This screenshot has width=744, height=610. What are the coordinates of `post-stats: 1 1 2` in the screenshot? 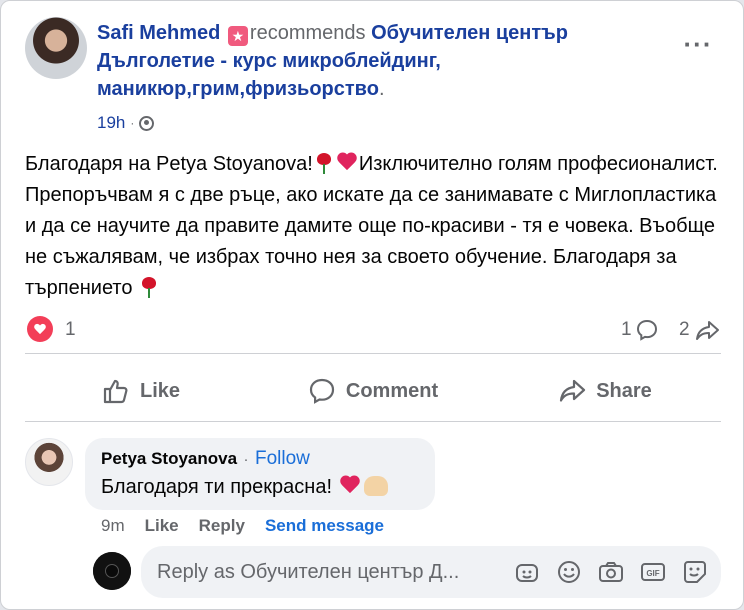 It's located at (375, 330).